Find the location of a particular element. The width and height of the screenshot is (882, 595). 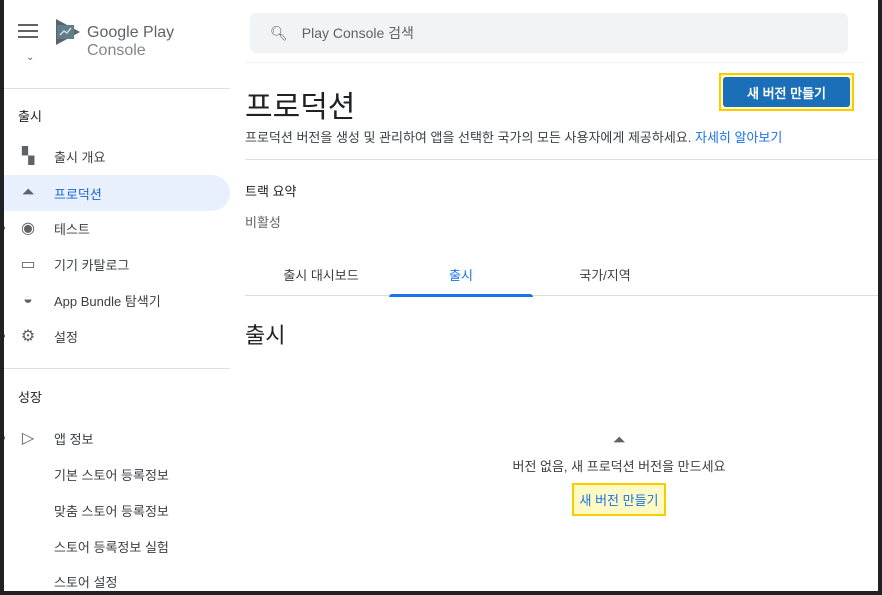

play-store-icon: ▷ is located at coordinates (28, 438).